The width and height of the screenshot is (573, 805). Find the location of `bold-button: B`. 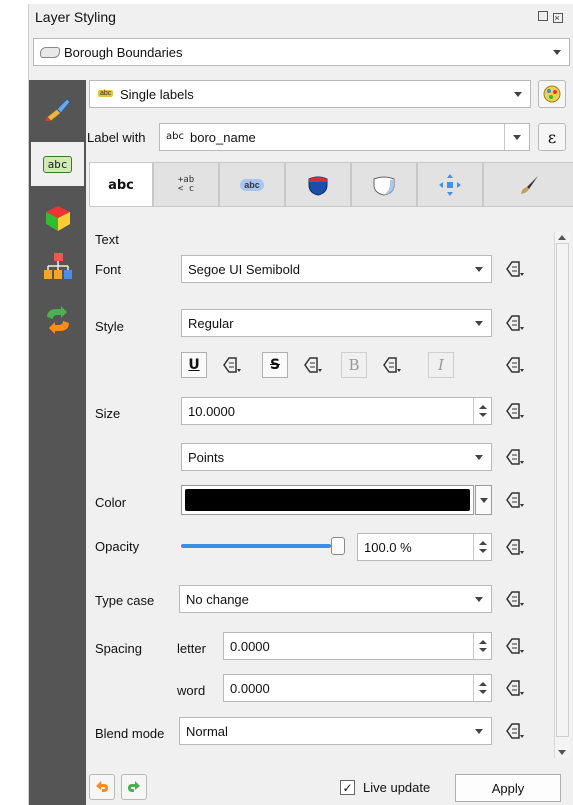

bold-button: B is located at coordinates (354, 365).